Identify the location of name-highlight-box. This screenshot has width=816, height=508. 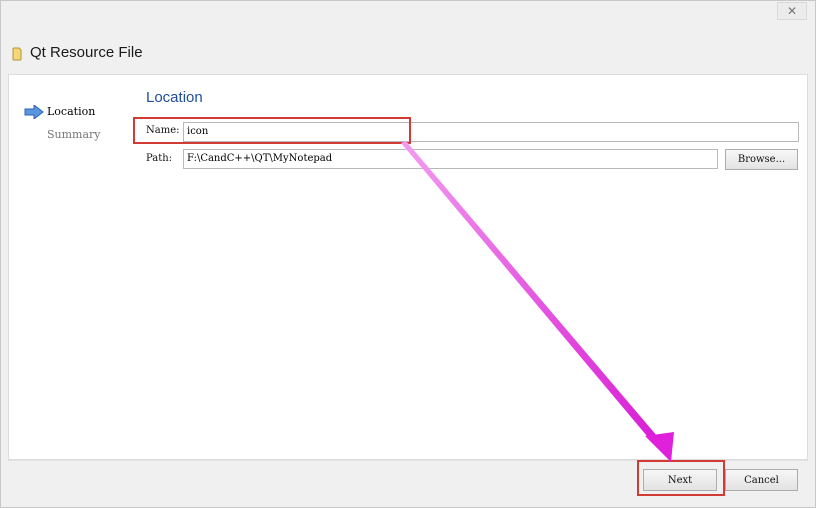
(272, 130).